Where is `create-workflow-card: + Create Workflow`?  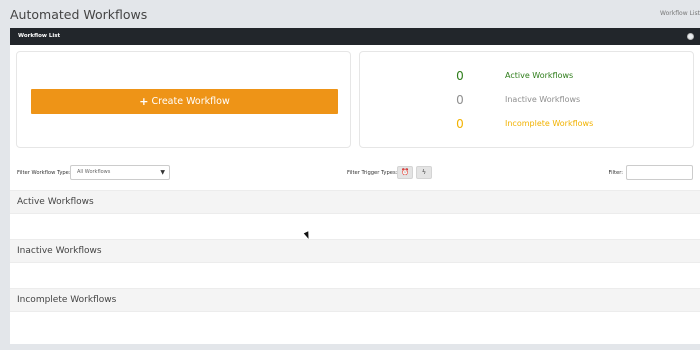 create-workflow-card: + Create Workflow is located at coordinates (183, 99).